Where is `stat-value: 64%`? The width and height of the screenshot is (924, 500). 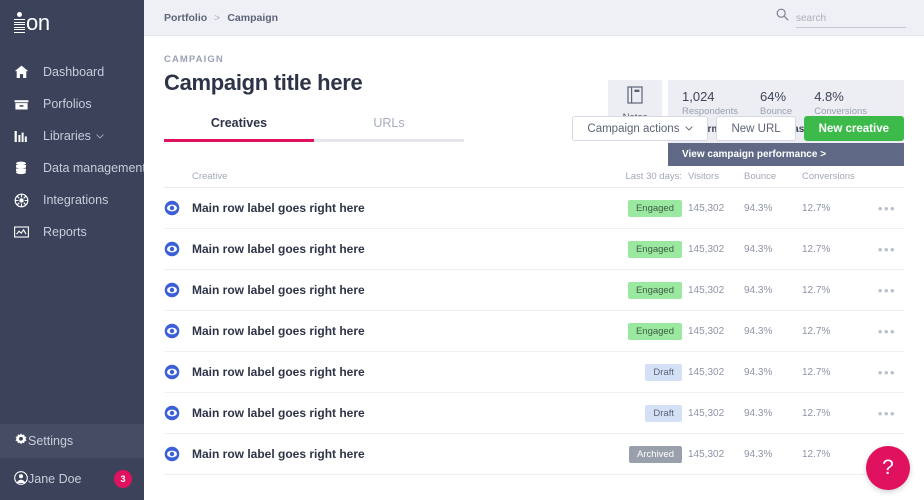 stat-value: 64% is located at coordinates (773, 96).